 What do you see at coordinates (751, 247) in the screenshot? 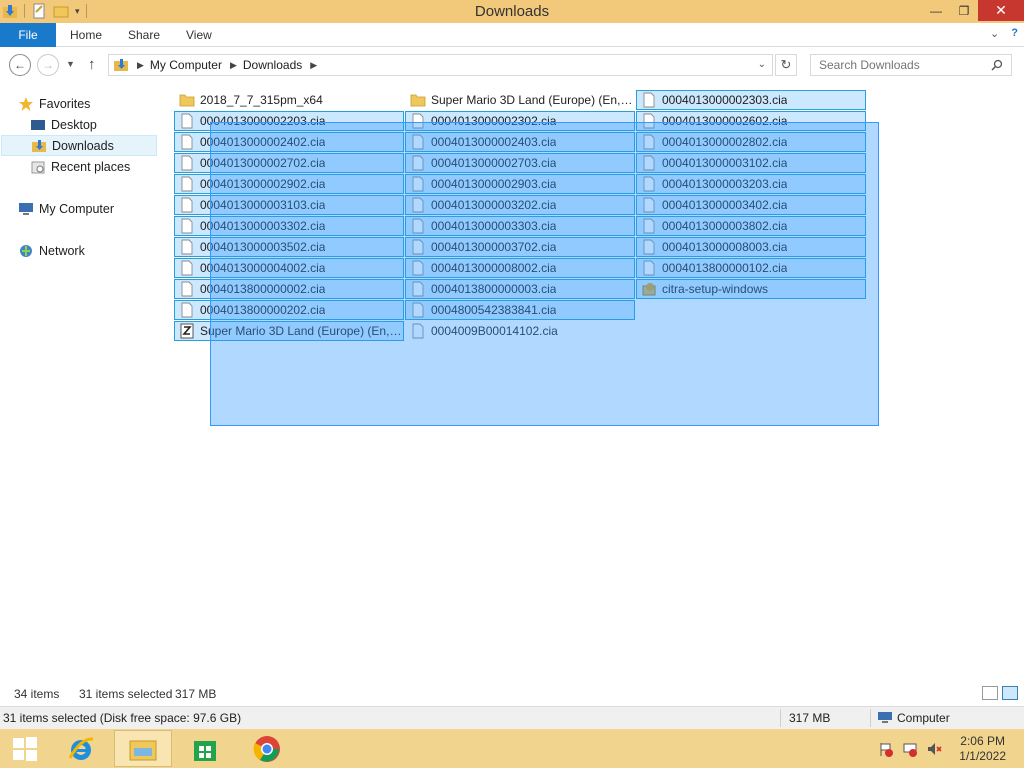
I see `file-item: 0004013000008003.cia` at bounding box center [751, 247].